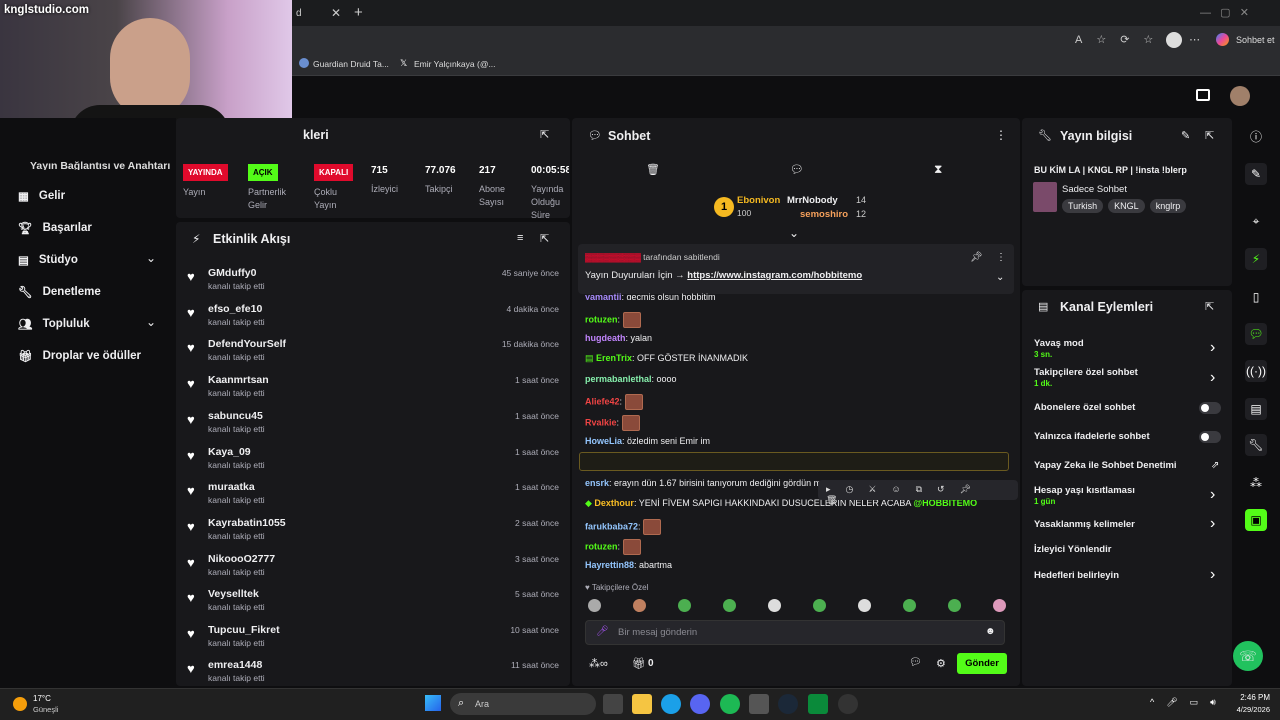 This screenshot has width=1280, height=720. What do you see at coordinates (373, 283) in the screenshot?
I see `event-row: ♥ GMduffy0 kanalı takip etti 45 saniye önce` at bounding box center [373, 283].